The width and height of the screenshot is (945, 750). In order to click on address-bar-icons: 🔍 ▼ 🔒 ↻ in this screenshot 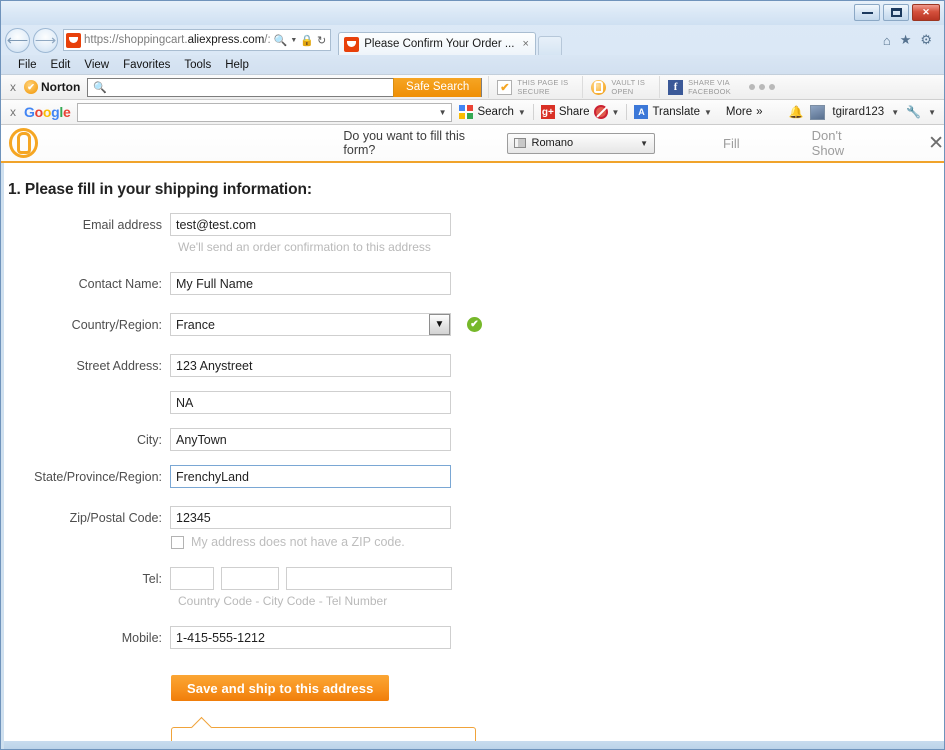, I will do `click(301, 40)`.